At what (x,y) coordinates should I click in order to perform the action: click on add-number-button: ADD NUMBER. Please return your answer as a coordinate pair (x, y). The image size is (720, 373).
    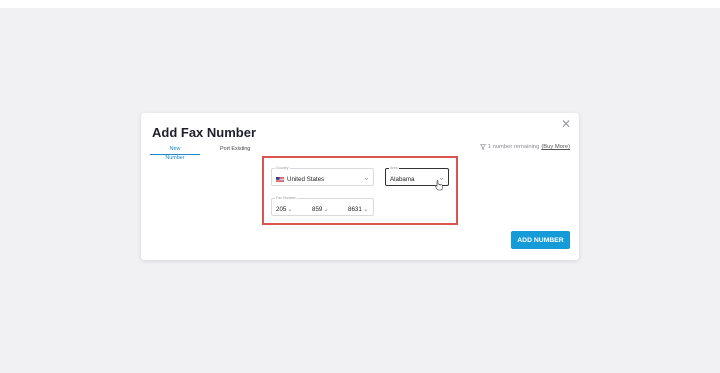
    Looking at the image, I should click on (540, 240).